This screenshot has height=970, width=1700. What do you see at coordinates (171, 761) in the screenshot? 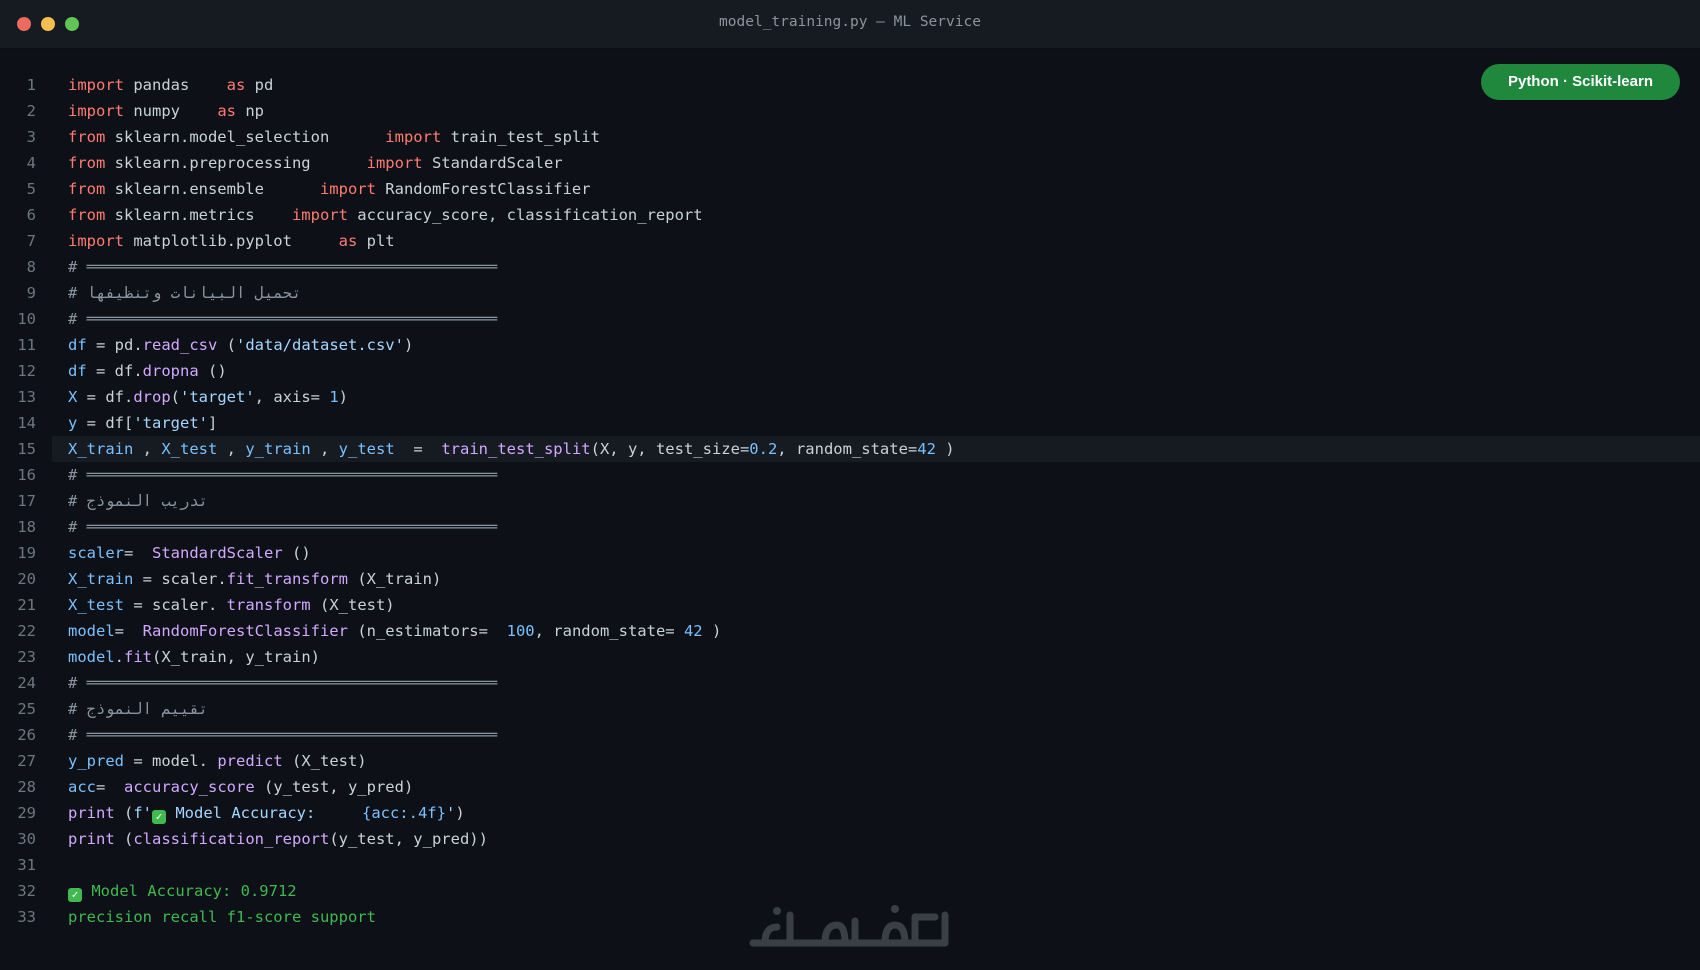
I see `code-token: = model.` at bounding box center [171, 761].